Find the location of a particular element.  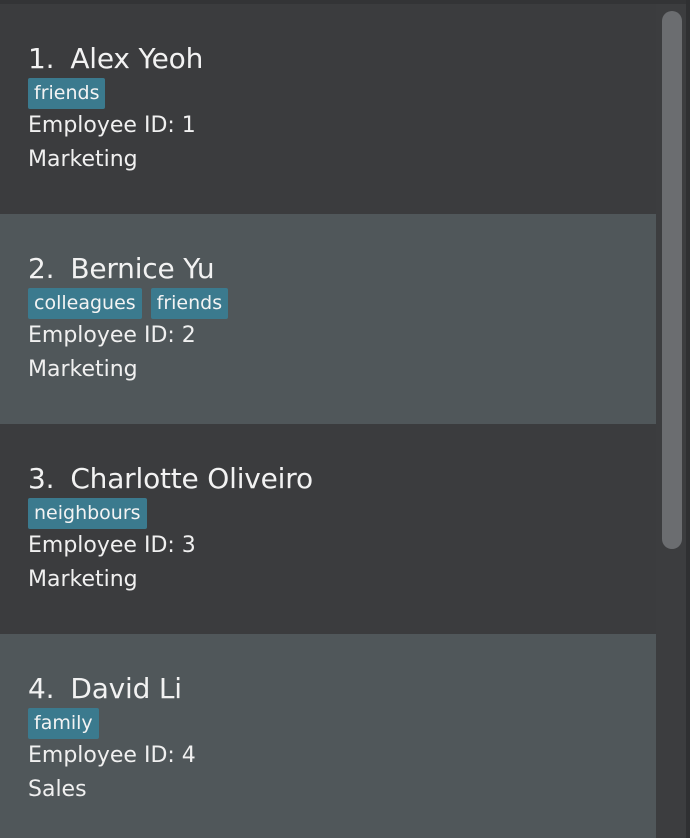

tag-list: friends is located at coordinates (342, 93).